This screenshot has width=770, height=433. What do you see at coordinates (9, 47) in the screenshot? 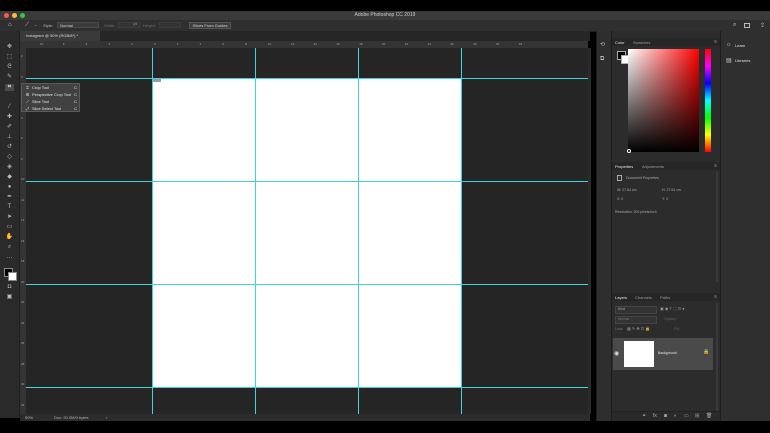
I see `move-tool-icon: ✥` at bounding box center [9, 47].